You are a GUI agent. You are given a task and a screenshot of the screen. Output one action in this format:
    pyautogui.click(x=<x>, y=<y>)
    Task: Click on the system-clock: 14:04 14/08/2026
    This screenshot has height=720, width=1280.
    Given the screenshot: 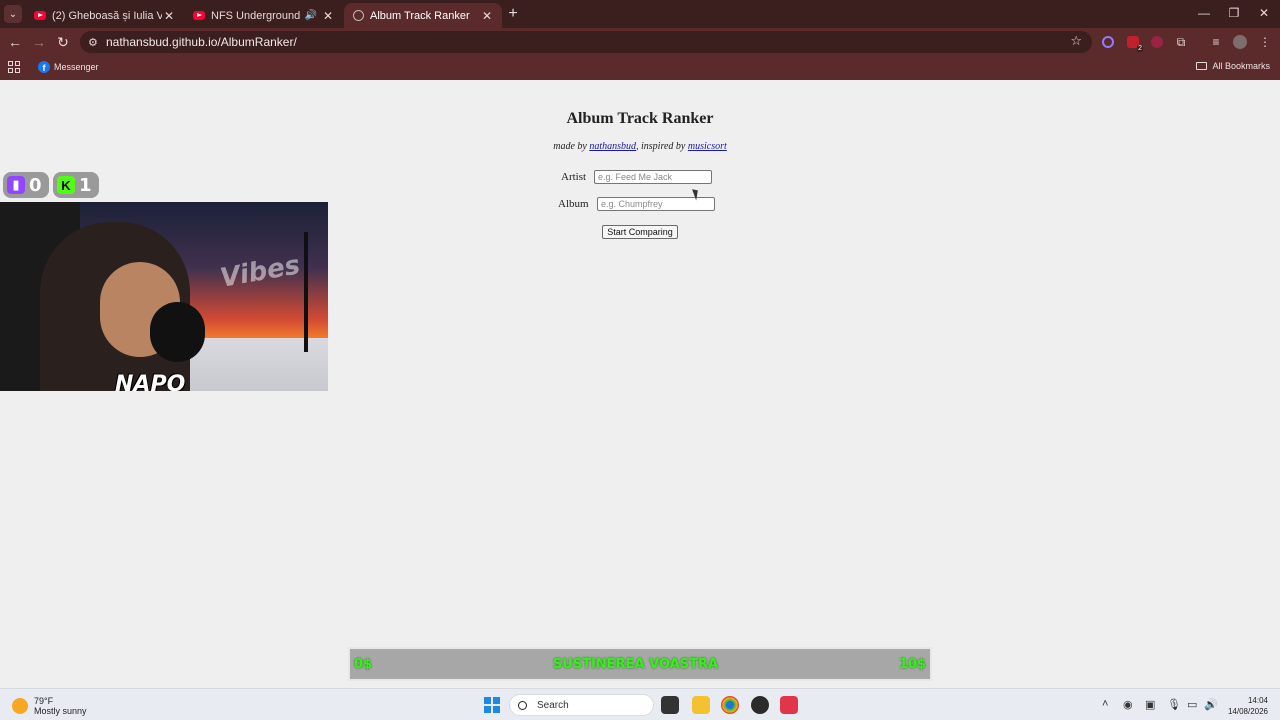 What is the action you would take?
    pyautogui.click(x=1248, y=706)
    